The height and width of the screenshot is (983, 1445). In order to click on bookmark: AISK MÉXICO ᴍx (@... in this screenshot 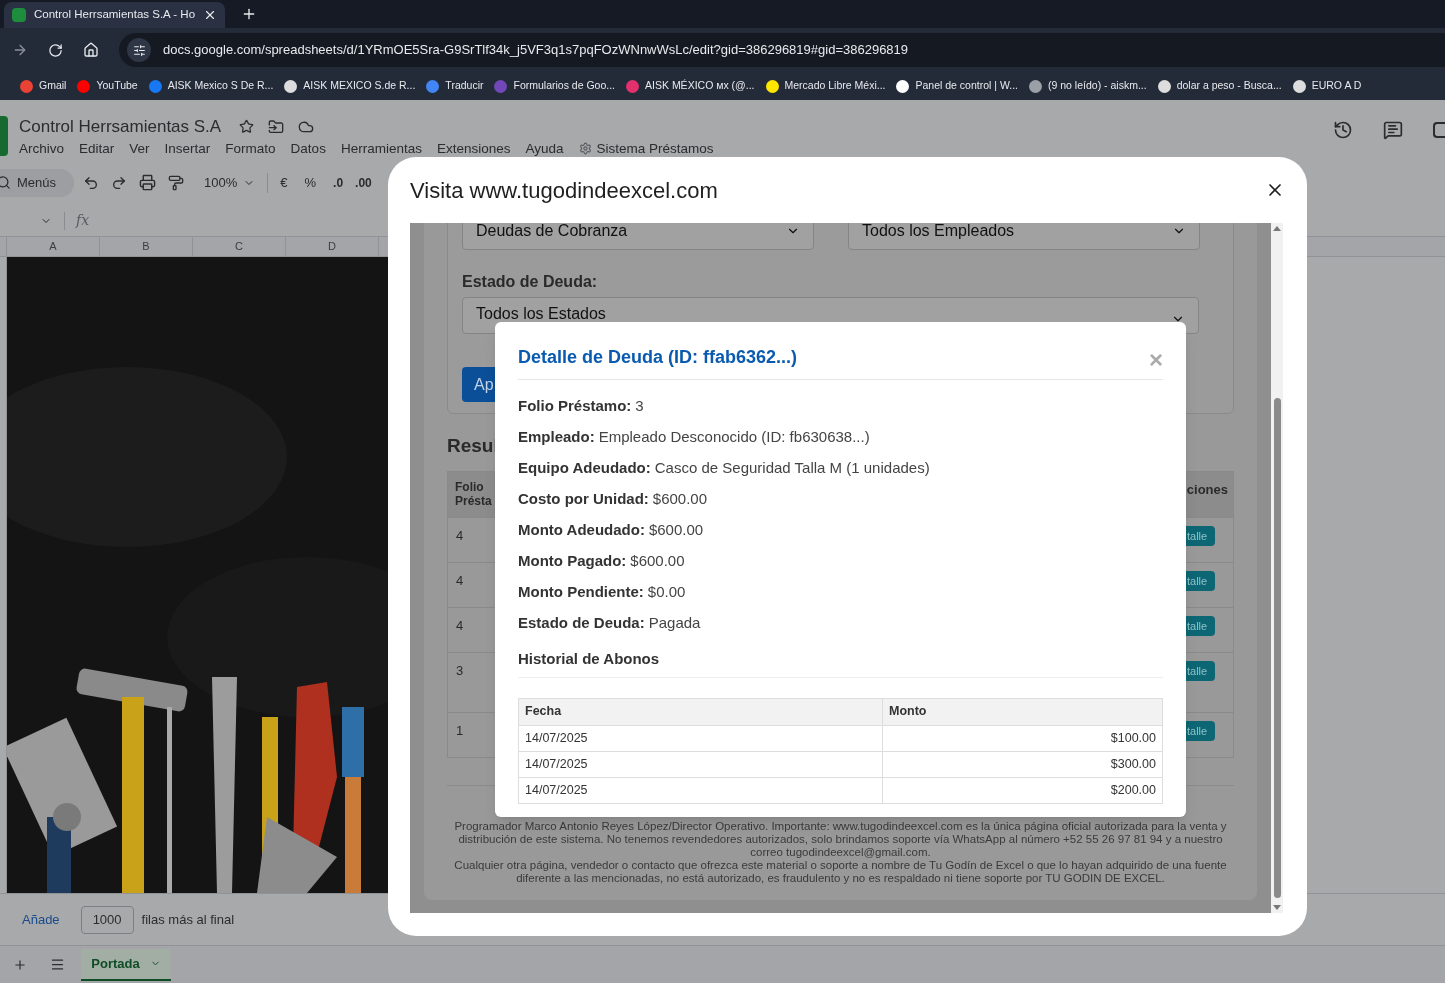, I will do `click(690, 86)`.